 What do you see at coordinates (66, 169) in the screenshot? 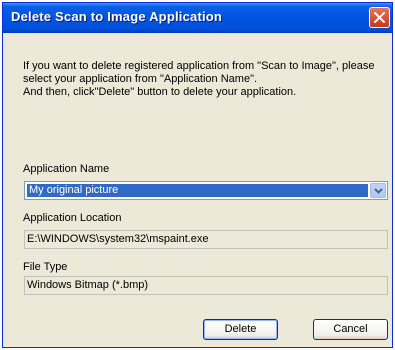
I see `application-name-label: Application Name` at bounding box center [66, 169].